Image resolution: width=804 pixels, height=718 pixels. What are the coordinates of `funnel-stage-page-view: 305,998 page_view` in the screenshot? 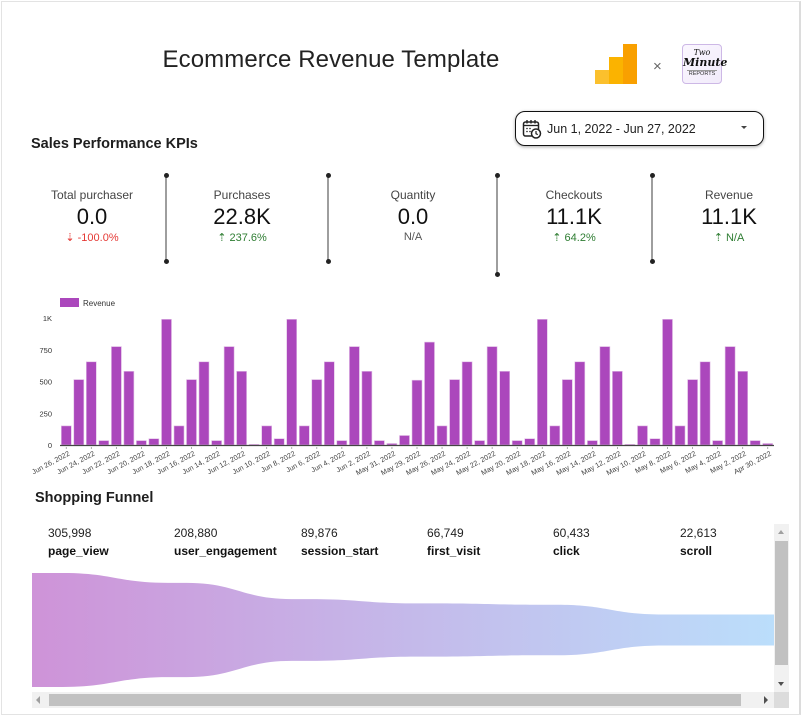 It's located at (78, 542).